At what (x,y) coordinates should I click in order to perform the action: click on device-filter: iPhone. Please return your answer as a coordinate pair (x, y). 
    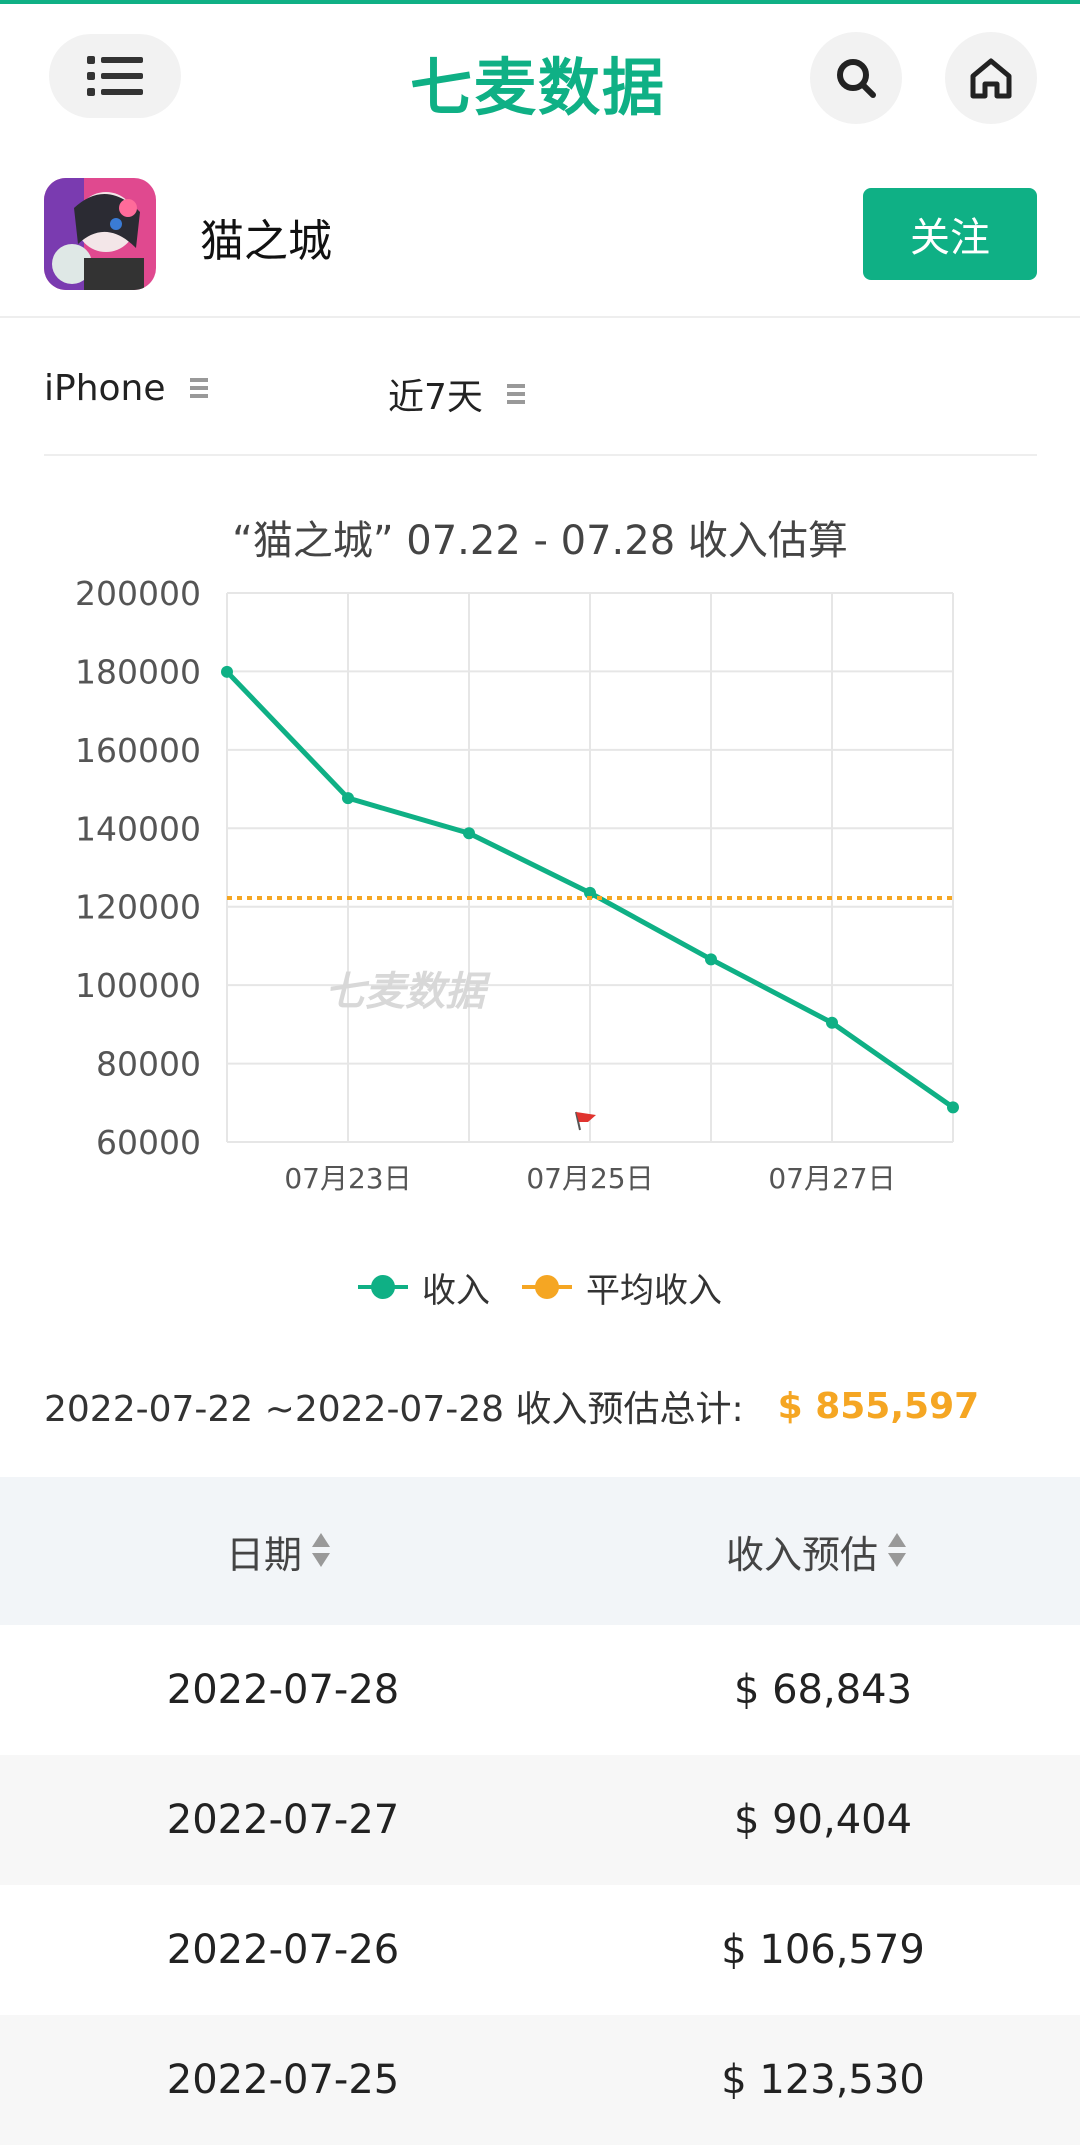
    Looking at the image, I should click on (126, 388).